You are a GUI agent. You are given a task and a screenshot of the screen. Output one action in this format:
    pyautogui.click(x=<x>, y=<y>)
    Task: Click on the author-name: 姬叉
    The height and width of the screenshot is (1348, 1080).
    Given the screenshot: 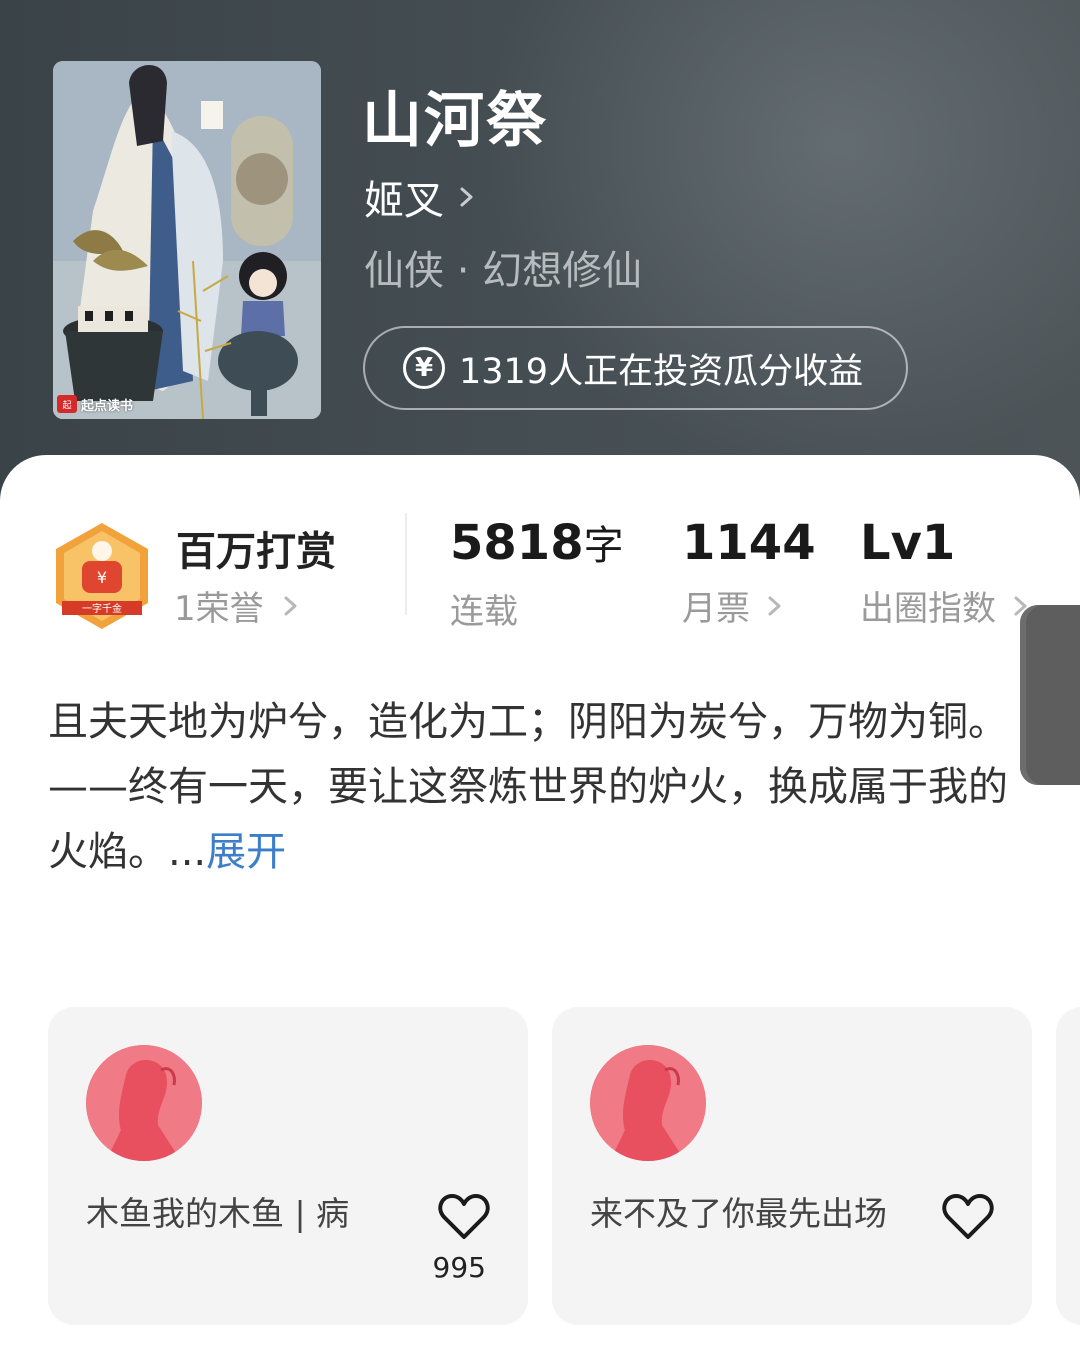 What is the action you would take?
    pyautogui.click(x=404, y=201)
    